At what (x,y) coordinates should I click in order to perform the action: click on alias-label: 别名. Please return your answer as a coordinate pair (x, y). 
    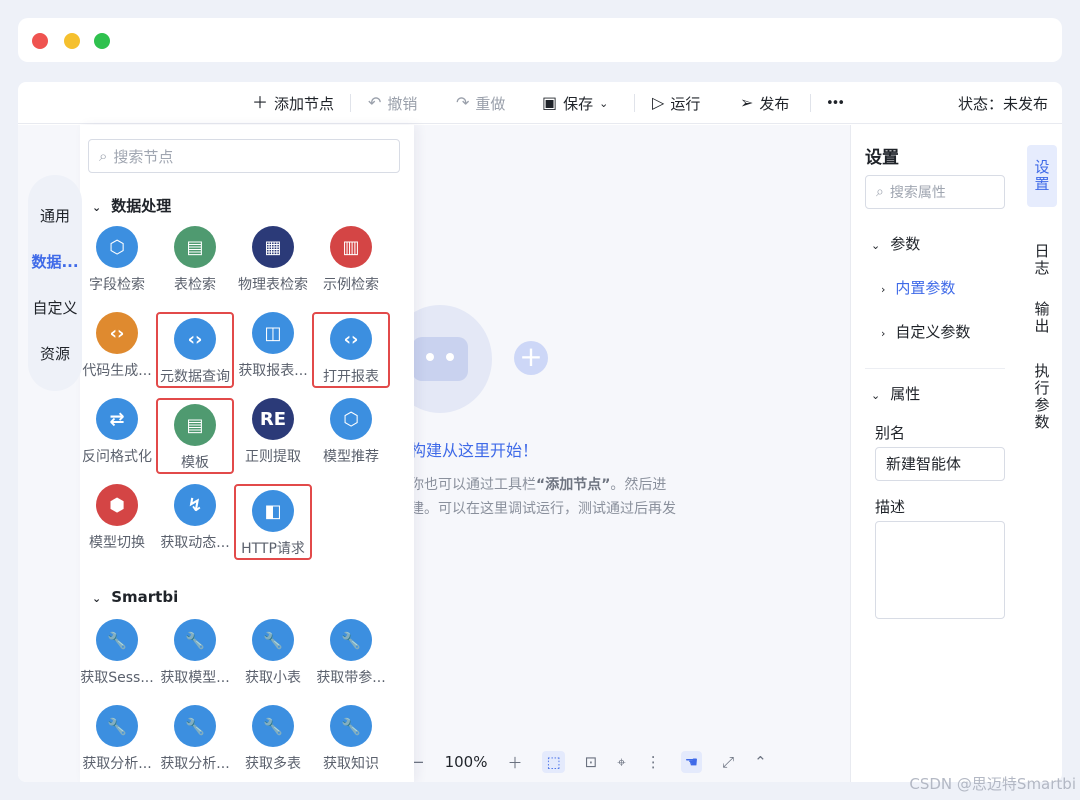
    Looking at the image, I should click on (890, 433).